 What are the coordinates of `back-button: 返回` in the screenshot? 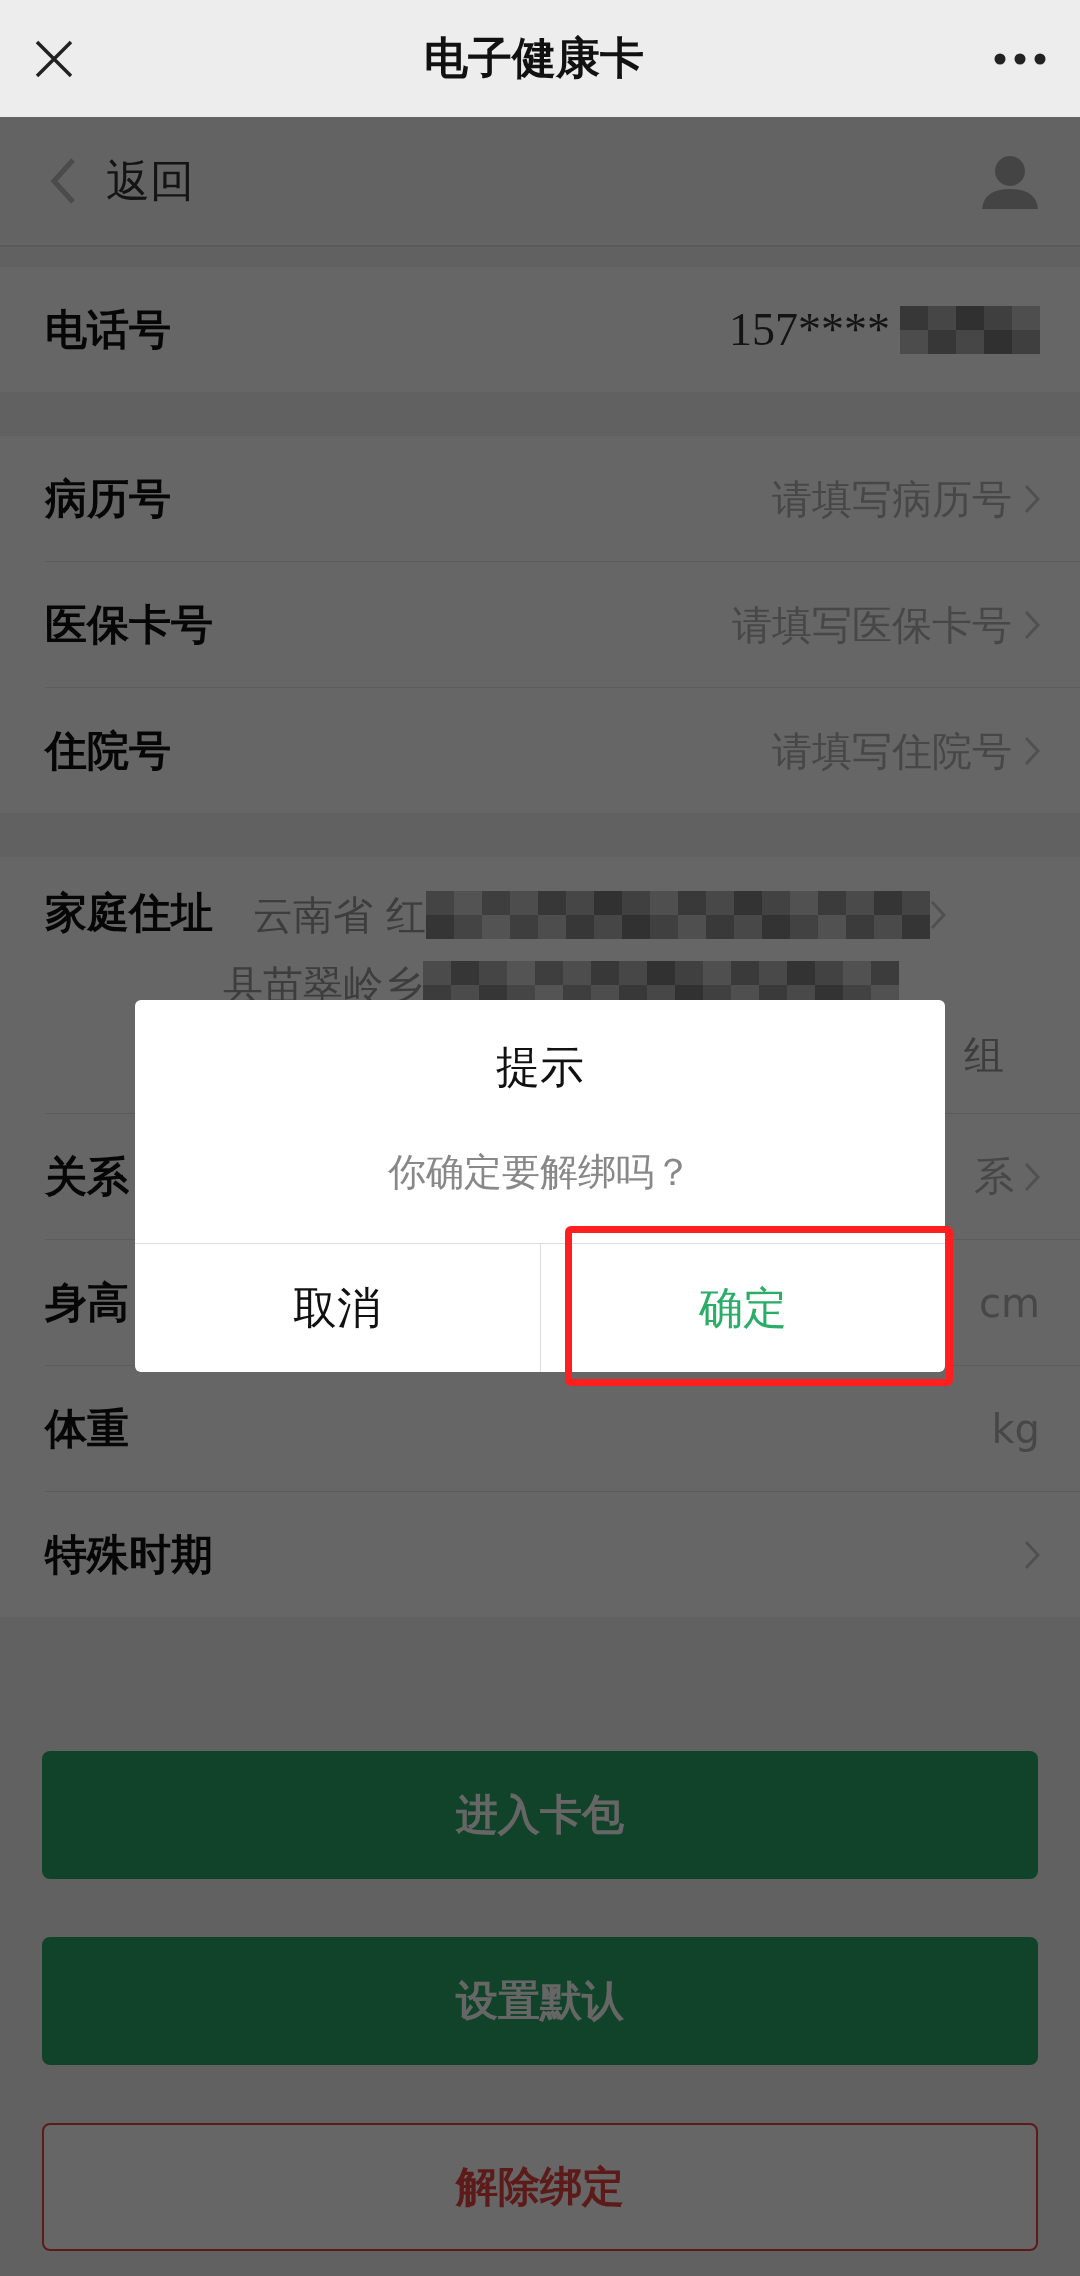 It's located at (122, 181).